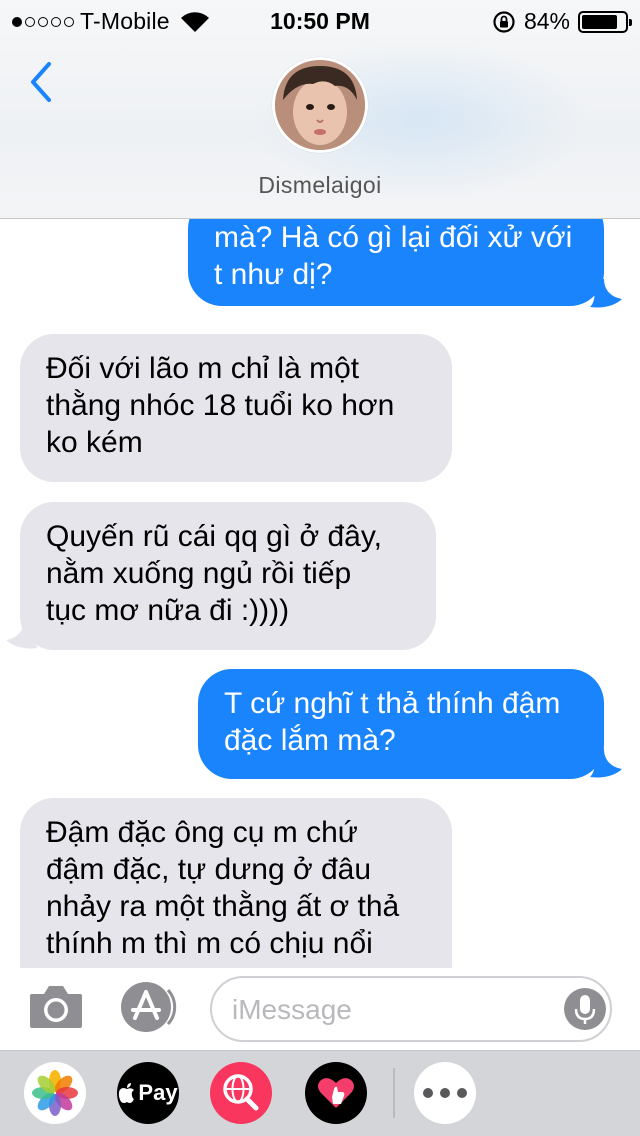 This screenshot has width=640, height=1136. What do you see at coordinates (396, 262) in the screenshot?
I see `message-bubble-outgoing: mà? Hà có gì lại đối xử với t như dị?` at bounding box center [396, 262].